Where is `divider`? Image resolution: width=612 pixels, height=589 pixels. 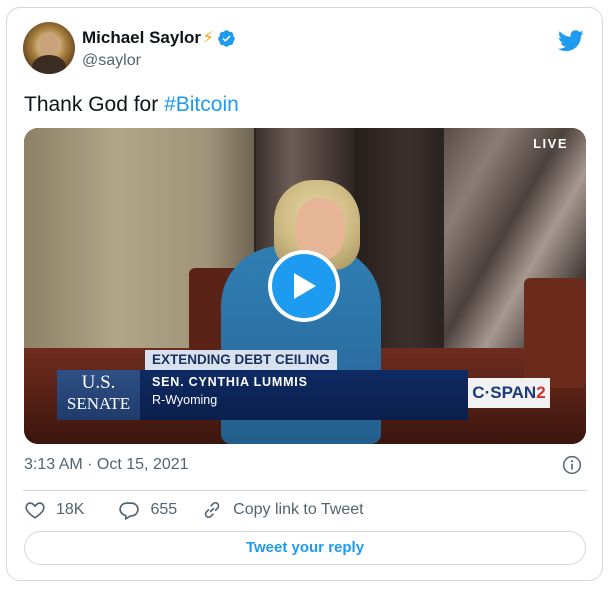 divider is located at coordinates (305, 490).